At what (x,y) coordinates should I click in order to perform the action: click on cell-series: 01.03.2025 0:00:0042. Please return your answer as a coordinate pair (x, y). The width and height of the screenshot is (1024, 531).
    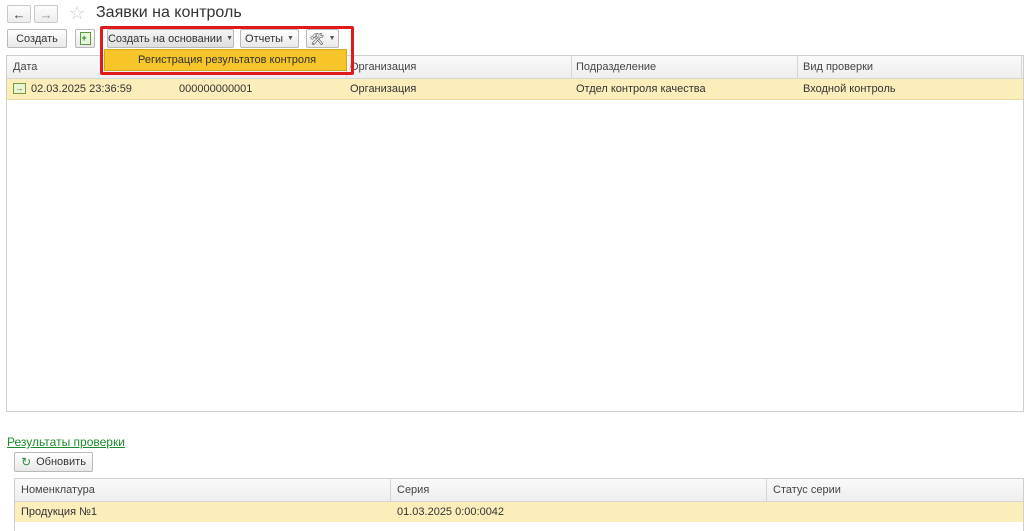
    Looking at the image, I should click on (451, 512).